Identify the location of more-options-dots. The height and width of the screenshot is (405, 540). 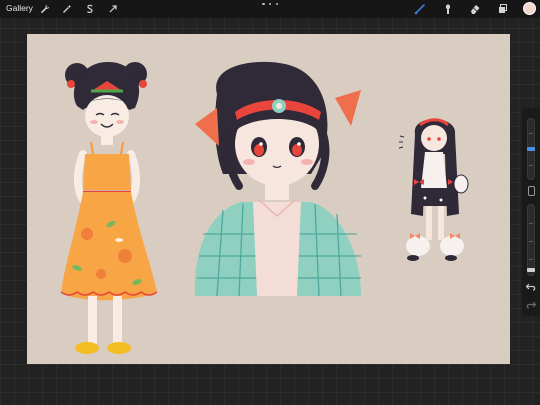
(270, 4).